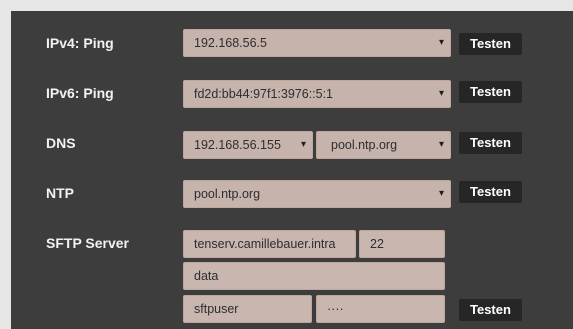 Image resolution: width=573 pixels, height=329 pixels. Describe the element at coordinates (247, 309) in the screenshot. I see `sftp-username-input: sftpuser` at that location.